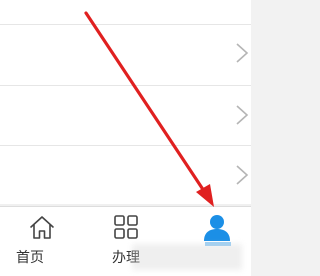 This screenshot has width=320, height=276. I want to click on tab-home-label: 首页, so click(30, 258).